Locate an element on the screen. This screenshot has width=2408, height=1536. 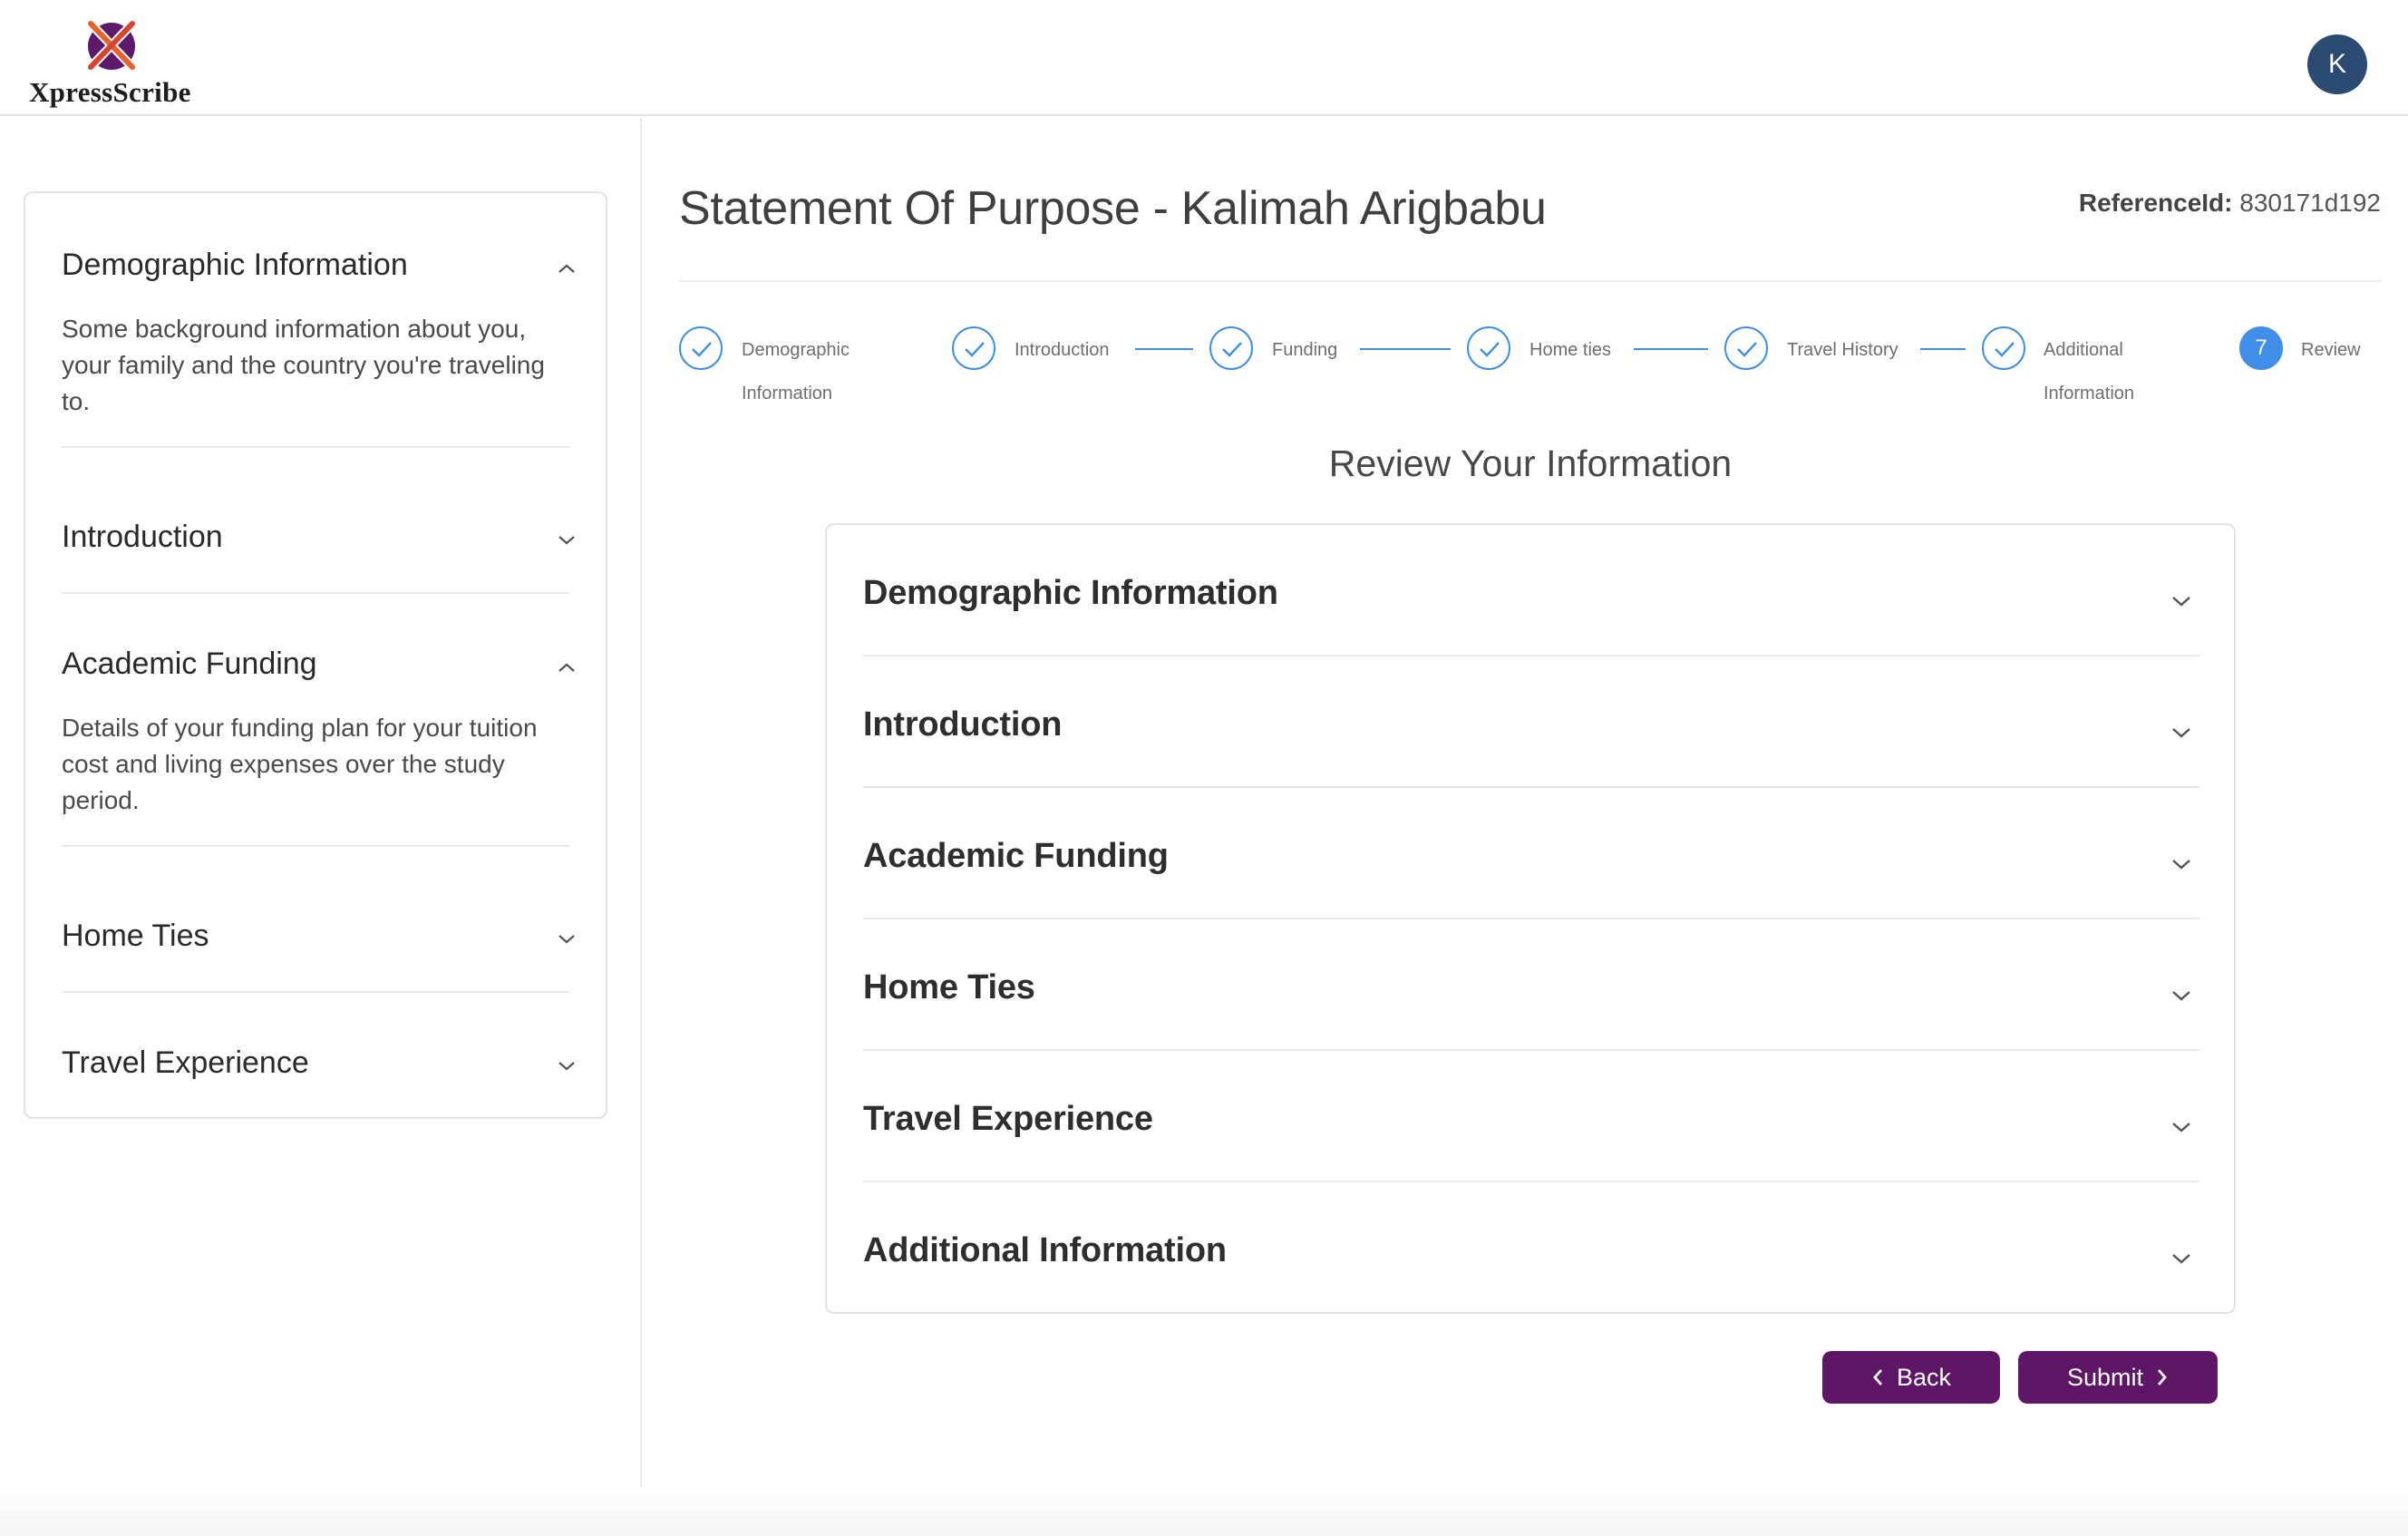
review-heading: Review Your Information is located at coordinates (1530, 463).